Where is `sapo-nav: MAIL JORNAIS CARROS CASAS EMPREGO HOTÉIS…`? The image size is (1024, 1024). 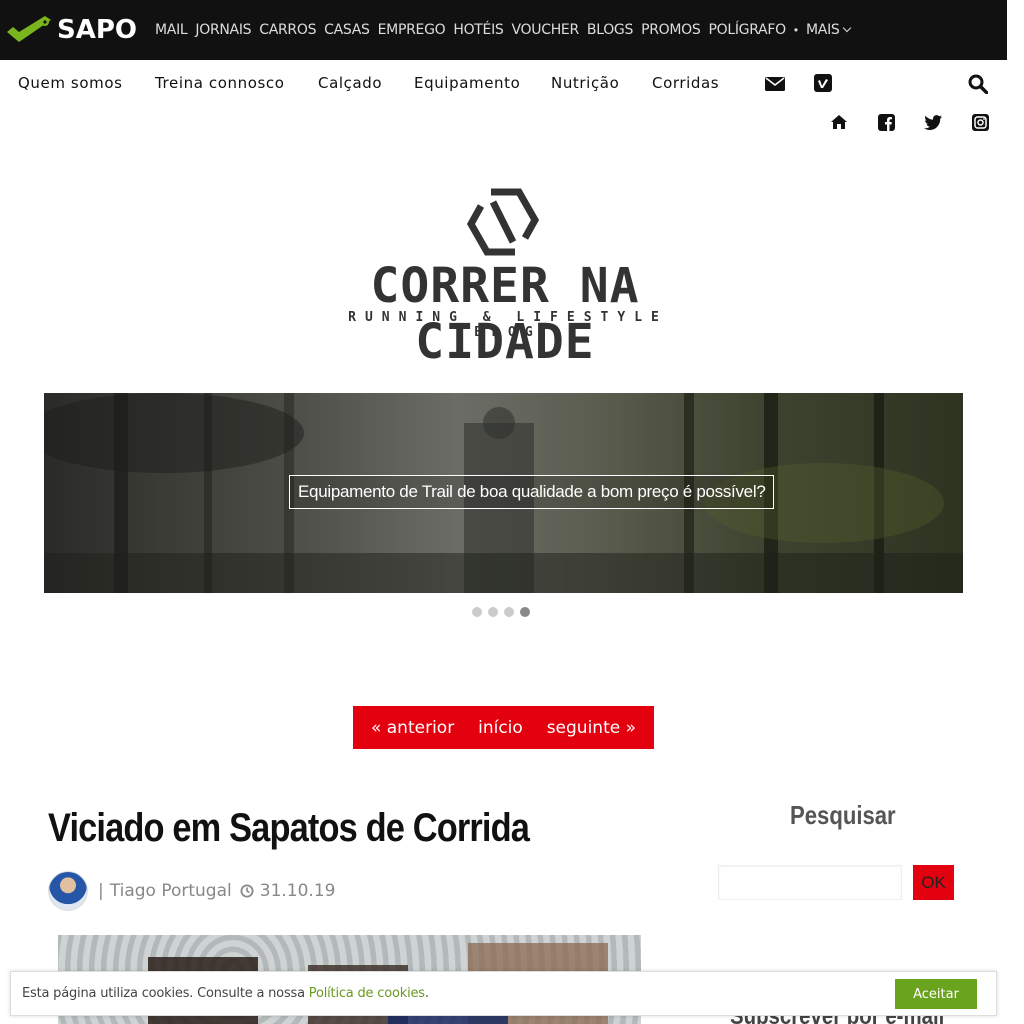
sapo-nav: MAIL JORNAIS CARROS CASAS EMPREGO HOTÉIS… is located at coordinates (506, 30).